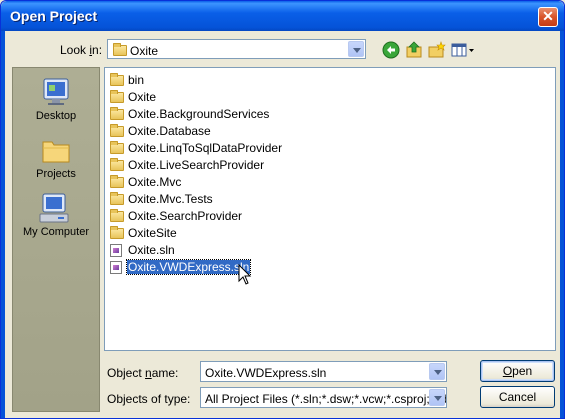 Image resolution: width=565 pixels, height=419 pixels. I want to click on objects-of-type-label: Objects of type:, so click(149, 399).